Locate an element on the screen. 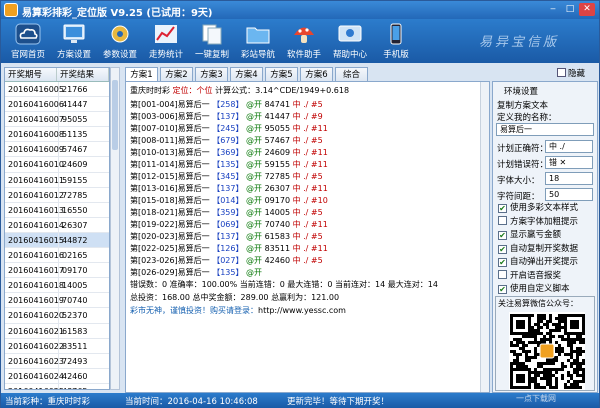 Image resolution: width=600 pixels, height=408 pixels. close-button: ✕ is located at coordinates (587, 9).